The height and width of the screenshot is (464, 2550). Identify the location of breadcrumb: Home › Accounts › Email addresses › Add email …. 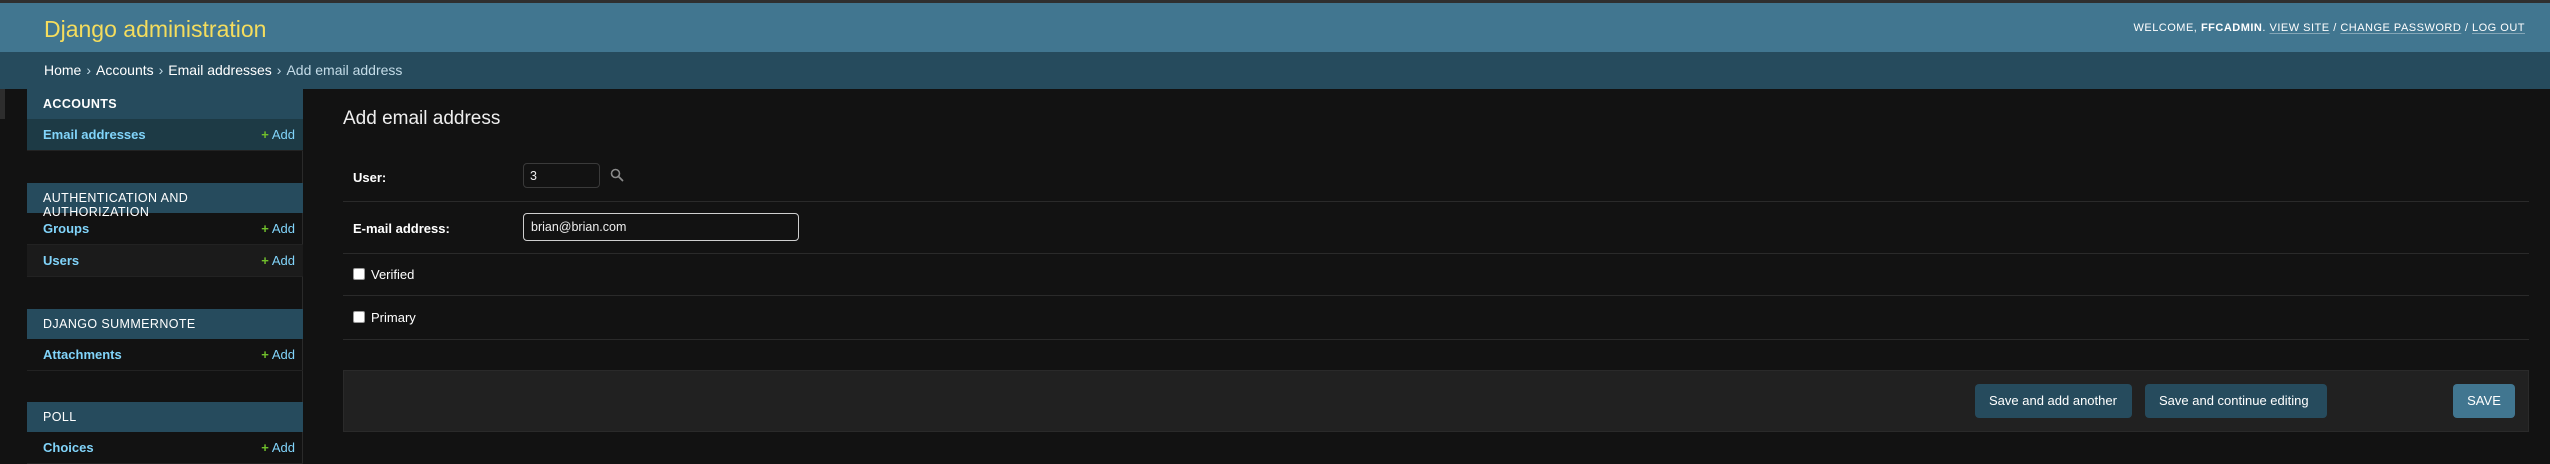
(1275, 70).